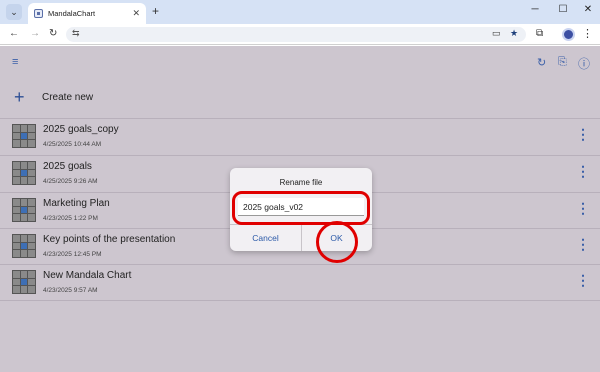  What do you see at coordinates (72, 254) in the screenshot?
I see `file-date: 4/23/2025 12:45 PM` at bounding box center [72, 254].